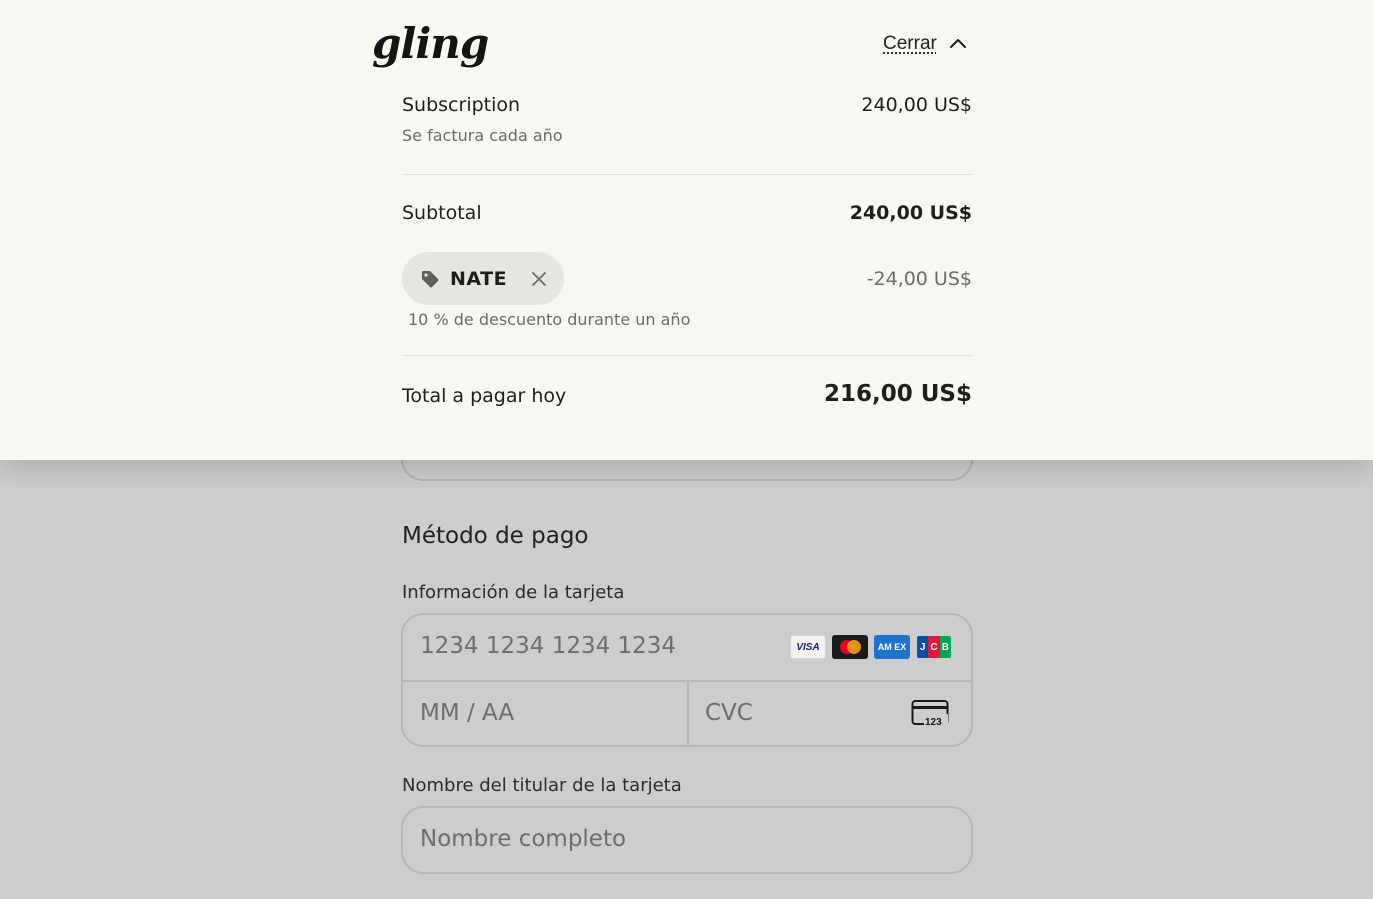  What do you see at coordinates (919, 279) in the screenshot?
I see `discount-amount: -24,00 US$` at bounding box center [919, 279].